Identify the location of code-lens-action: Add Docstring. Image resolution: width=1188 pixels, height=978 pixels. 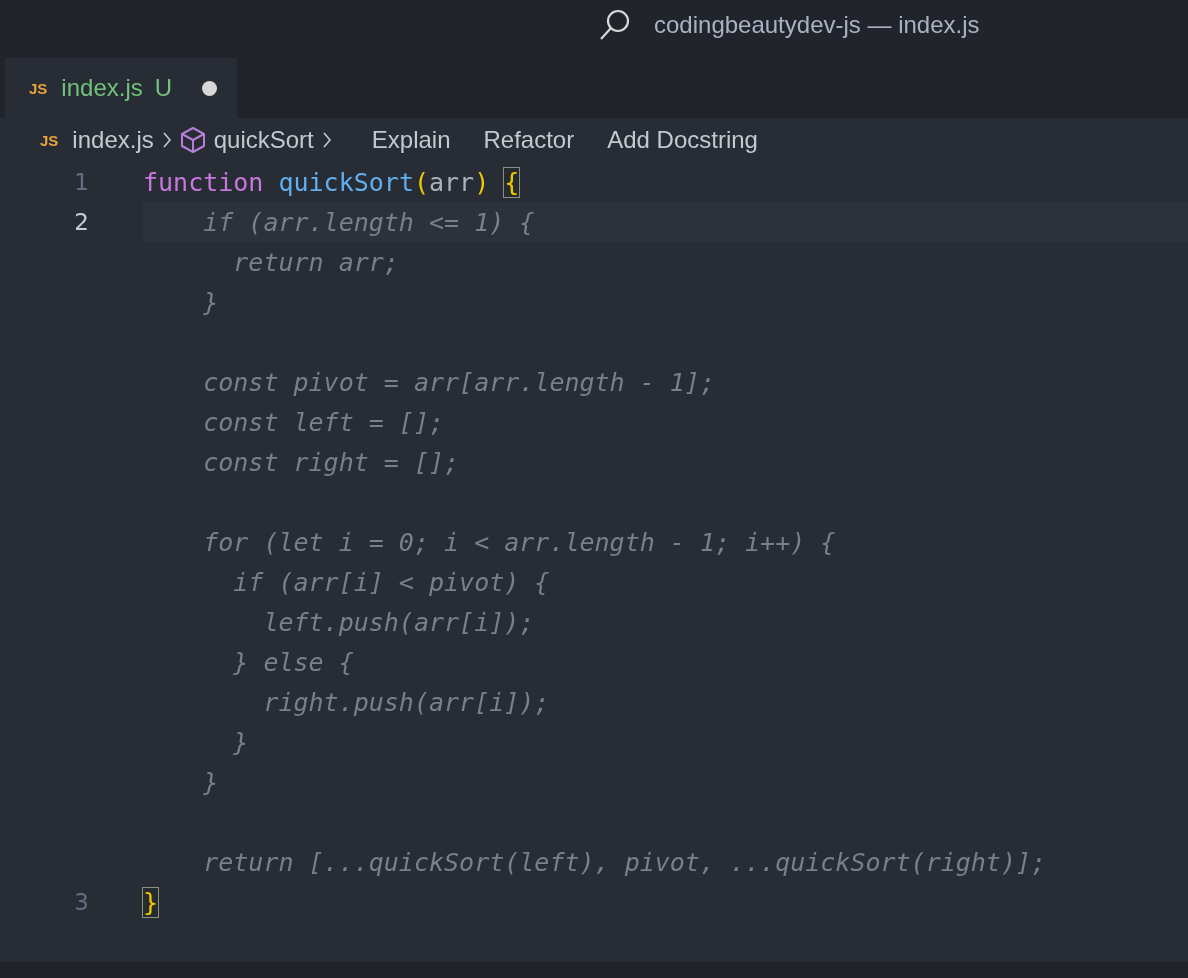
(682, 140).